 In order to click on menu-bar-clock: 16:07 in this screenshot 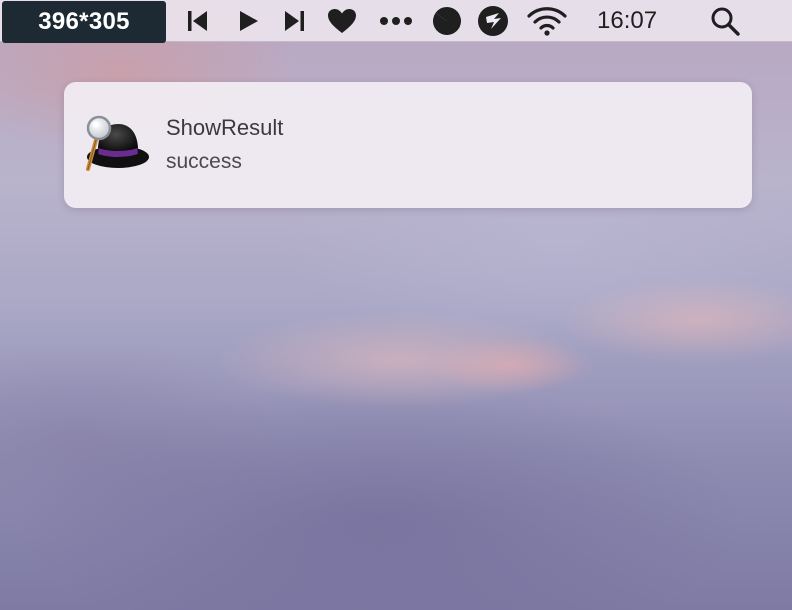, I will do `click(627, 21)`.